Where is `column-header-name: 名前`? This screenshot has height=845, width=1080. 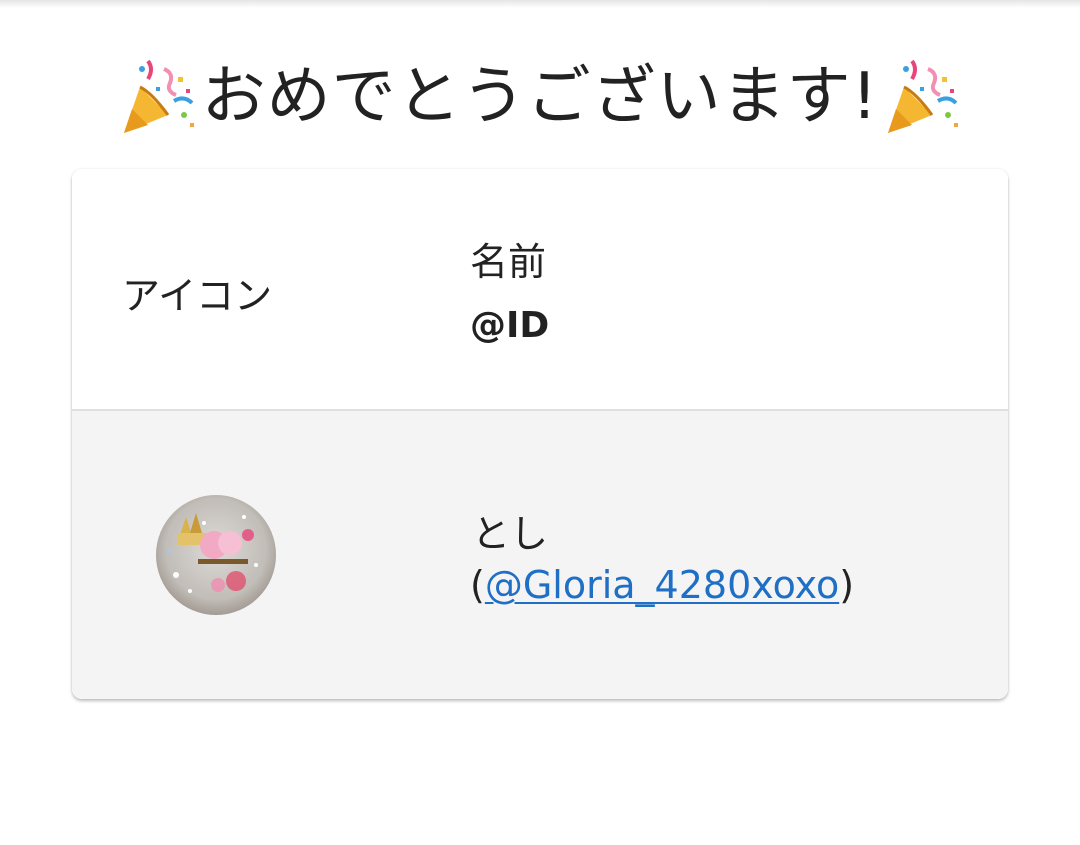
column-header-name: 名前 is located at coordinates (508, 262).